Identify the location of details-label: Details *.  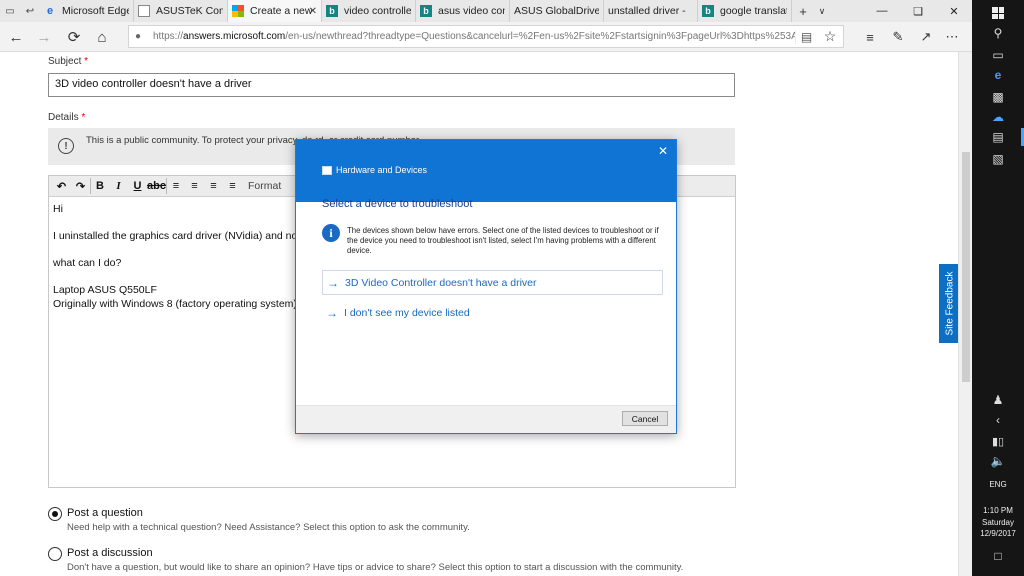
(67, 117).